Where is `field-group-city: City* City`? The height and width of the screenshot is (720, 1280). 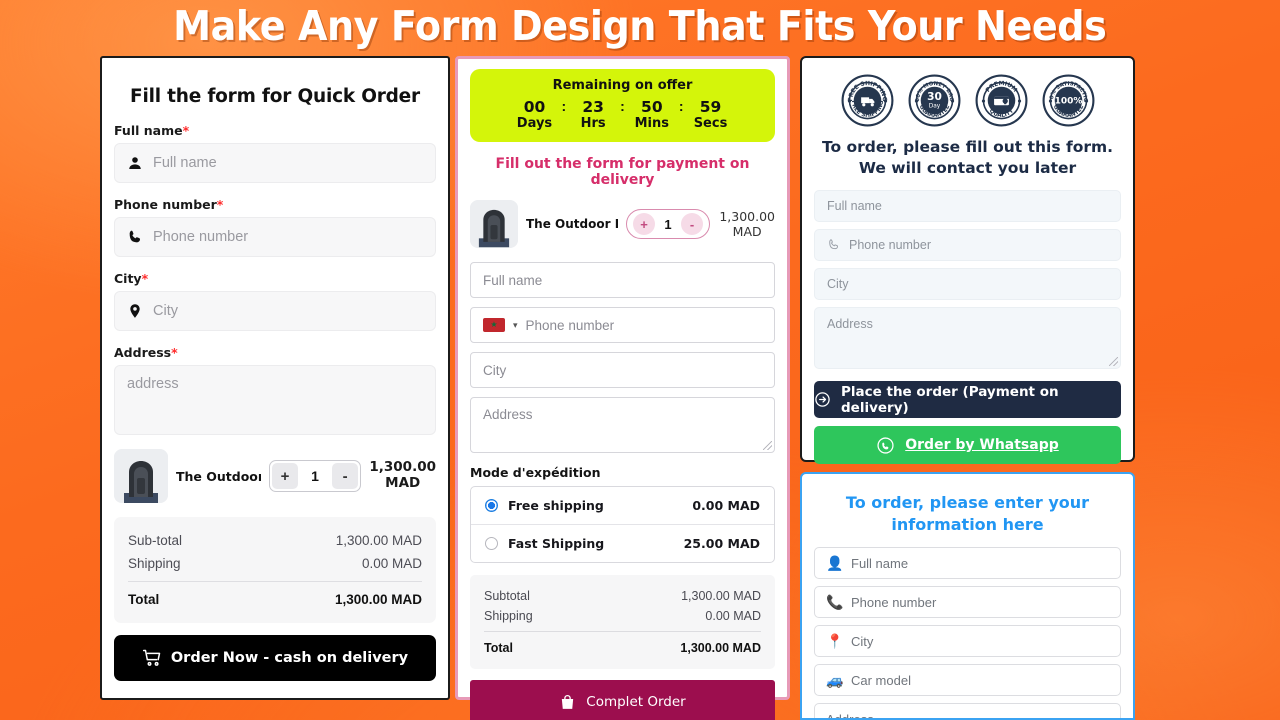 field-group-city: City* City is located at coordinates (275, 301).